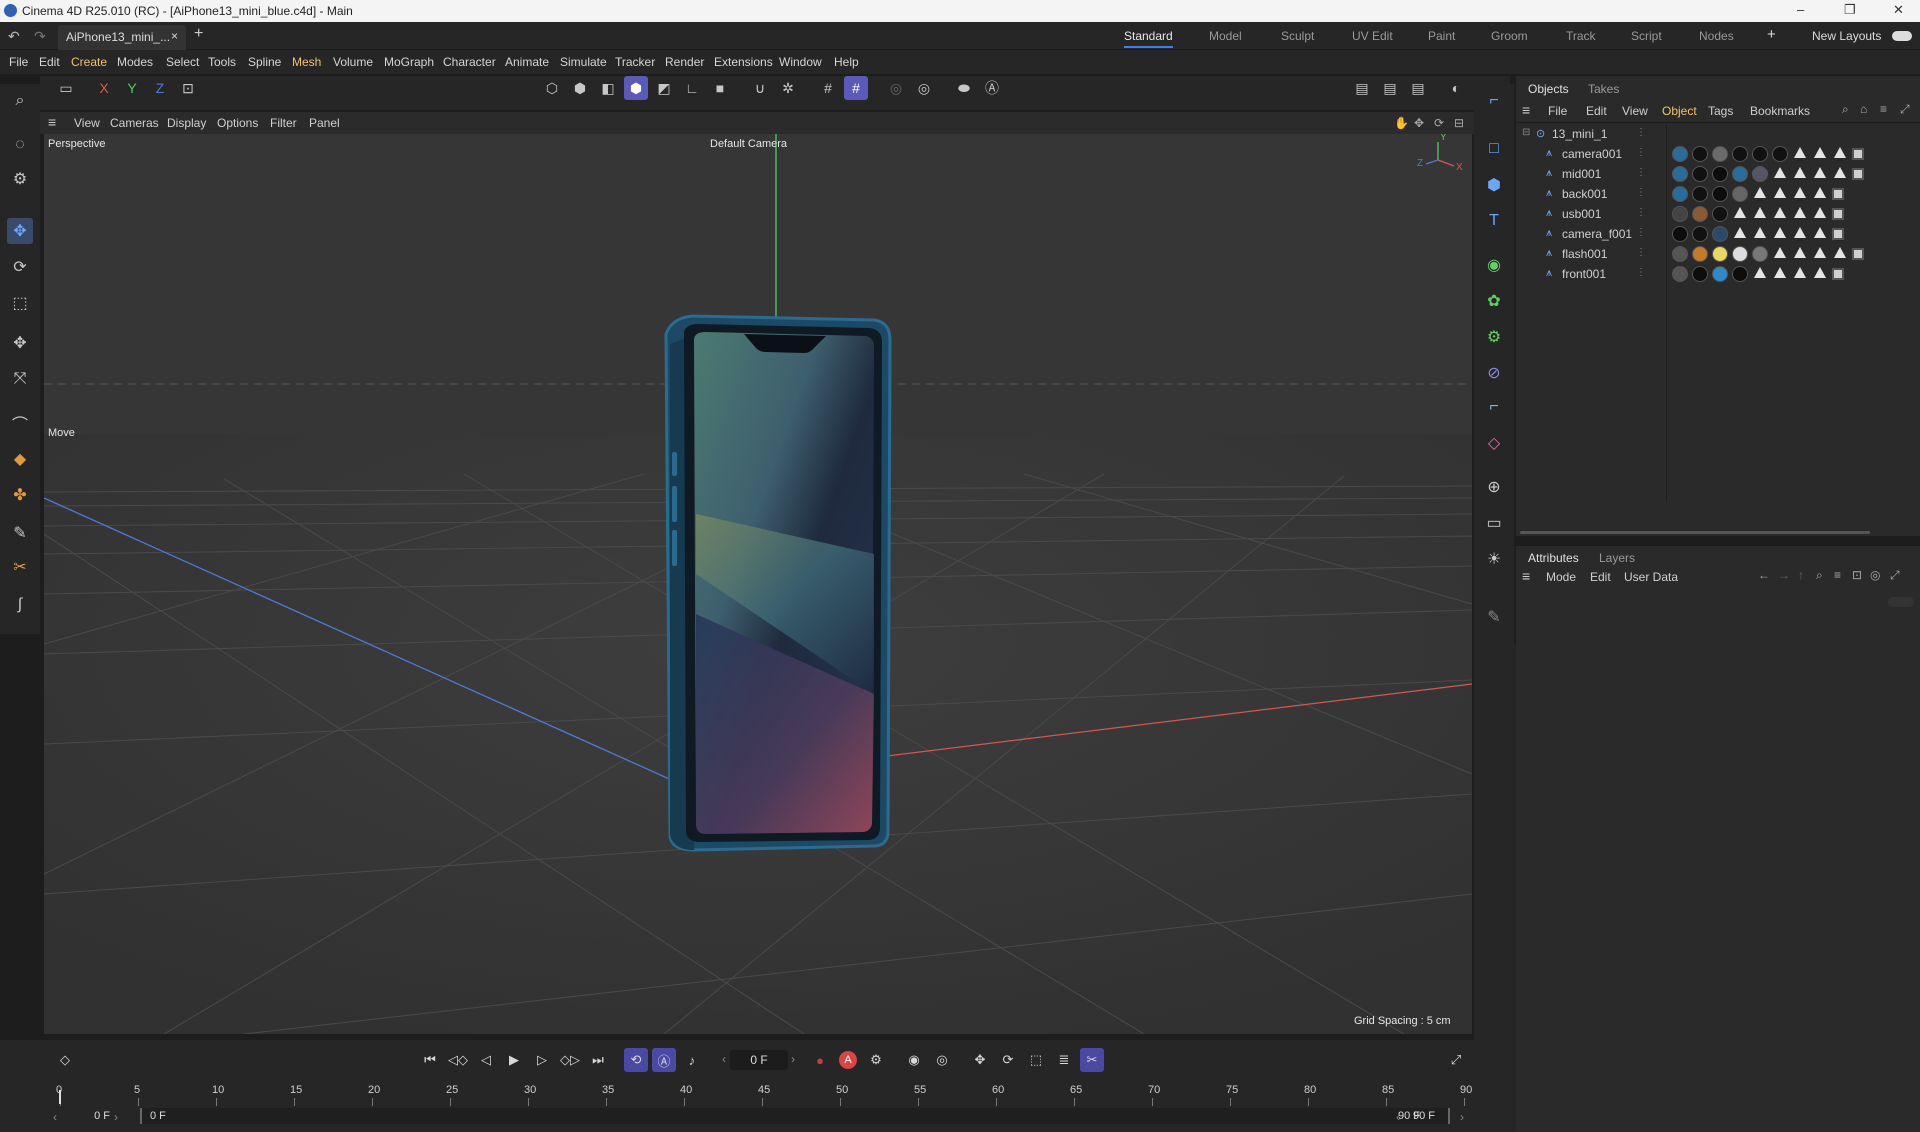 The width and height of the screenshot is (1920, 1132). I want to click on lock-x-axis-button: X, so click(104, 88).